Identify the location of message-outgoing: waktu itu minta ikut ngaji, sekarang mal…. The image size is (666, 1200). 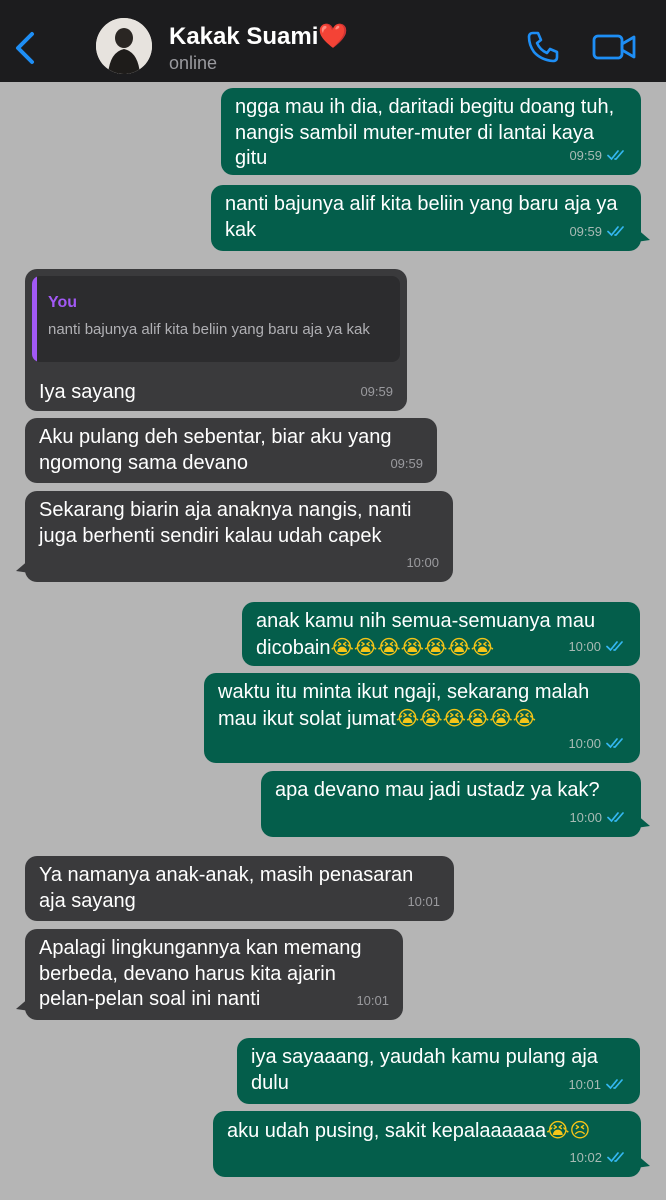
(422, 718).